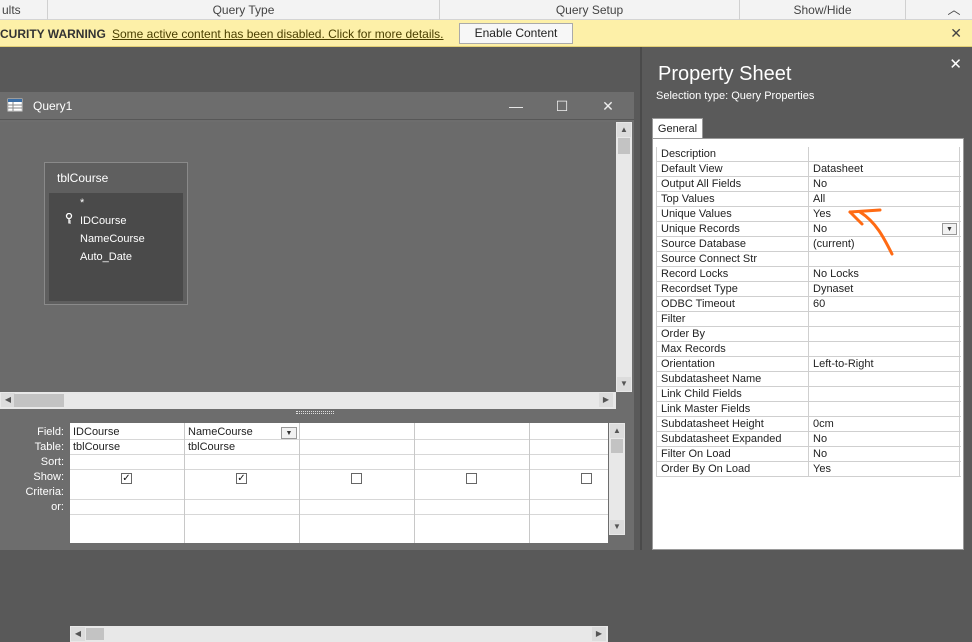 The height and width of the screenshot is (642, 972). I want to click on grid-vertical-scrollbar: ▲ ▼, so click(617, 479).